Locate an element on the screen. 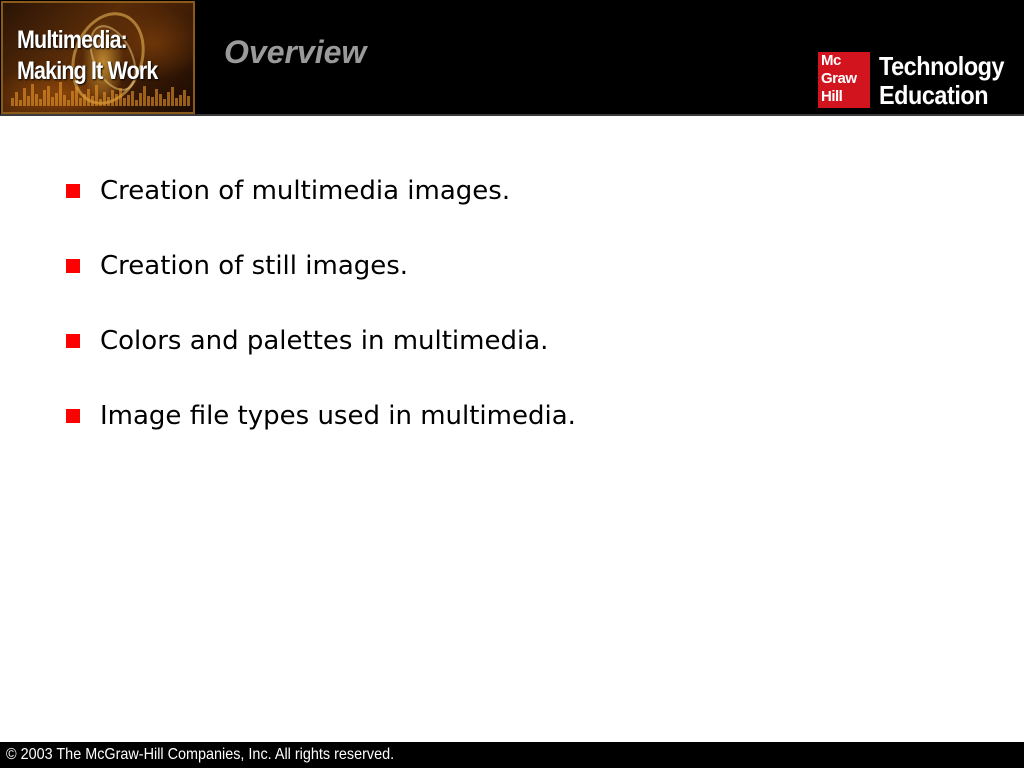 The width and height of the screenshot is (1024, 768). book-logo-line1: Multimedia: is located at coordinates (72, 40).